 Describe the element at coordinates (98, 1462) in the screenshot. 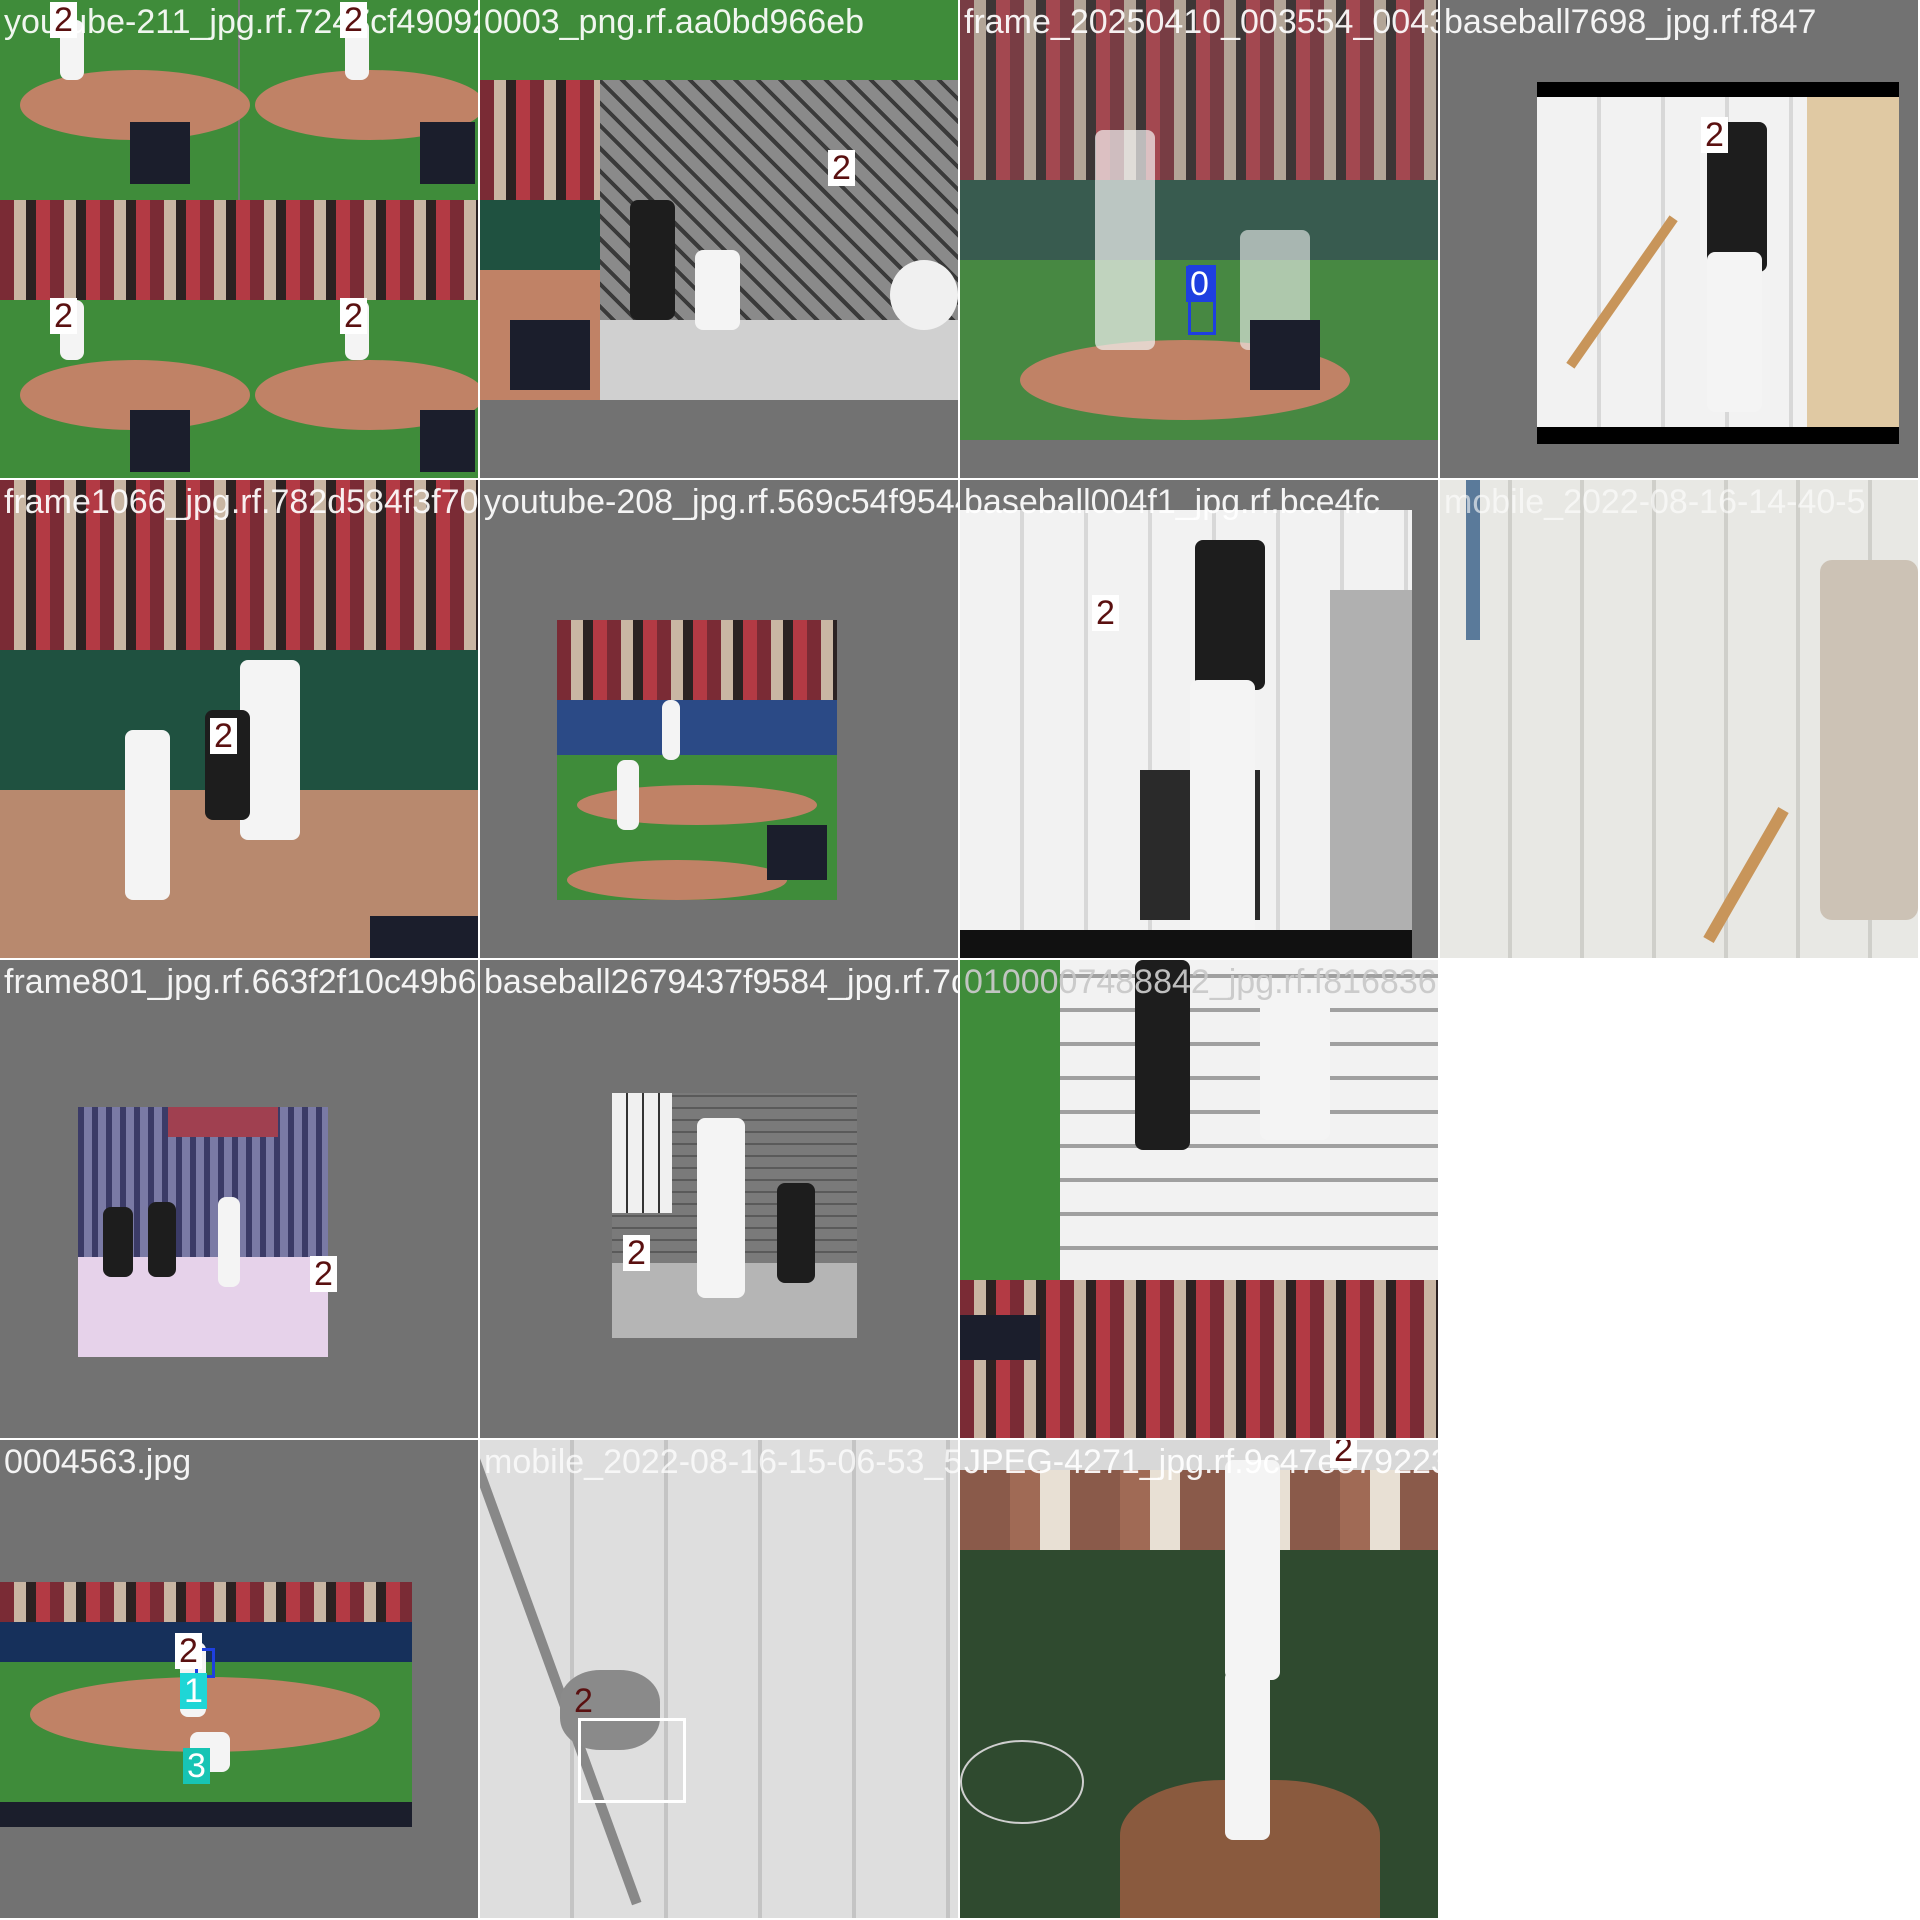

I see `tile-filename: 0004563.jpg` at that location.